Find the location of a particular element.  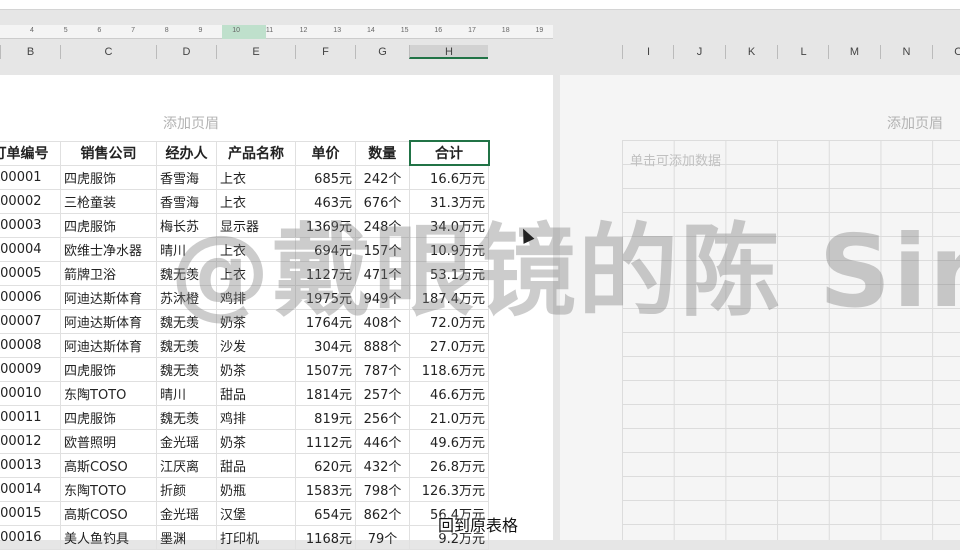

table-cell: 折颜 is located at coordinates (186, 489).